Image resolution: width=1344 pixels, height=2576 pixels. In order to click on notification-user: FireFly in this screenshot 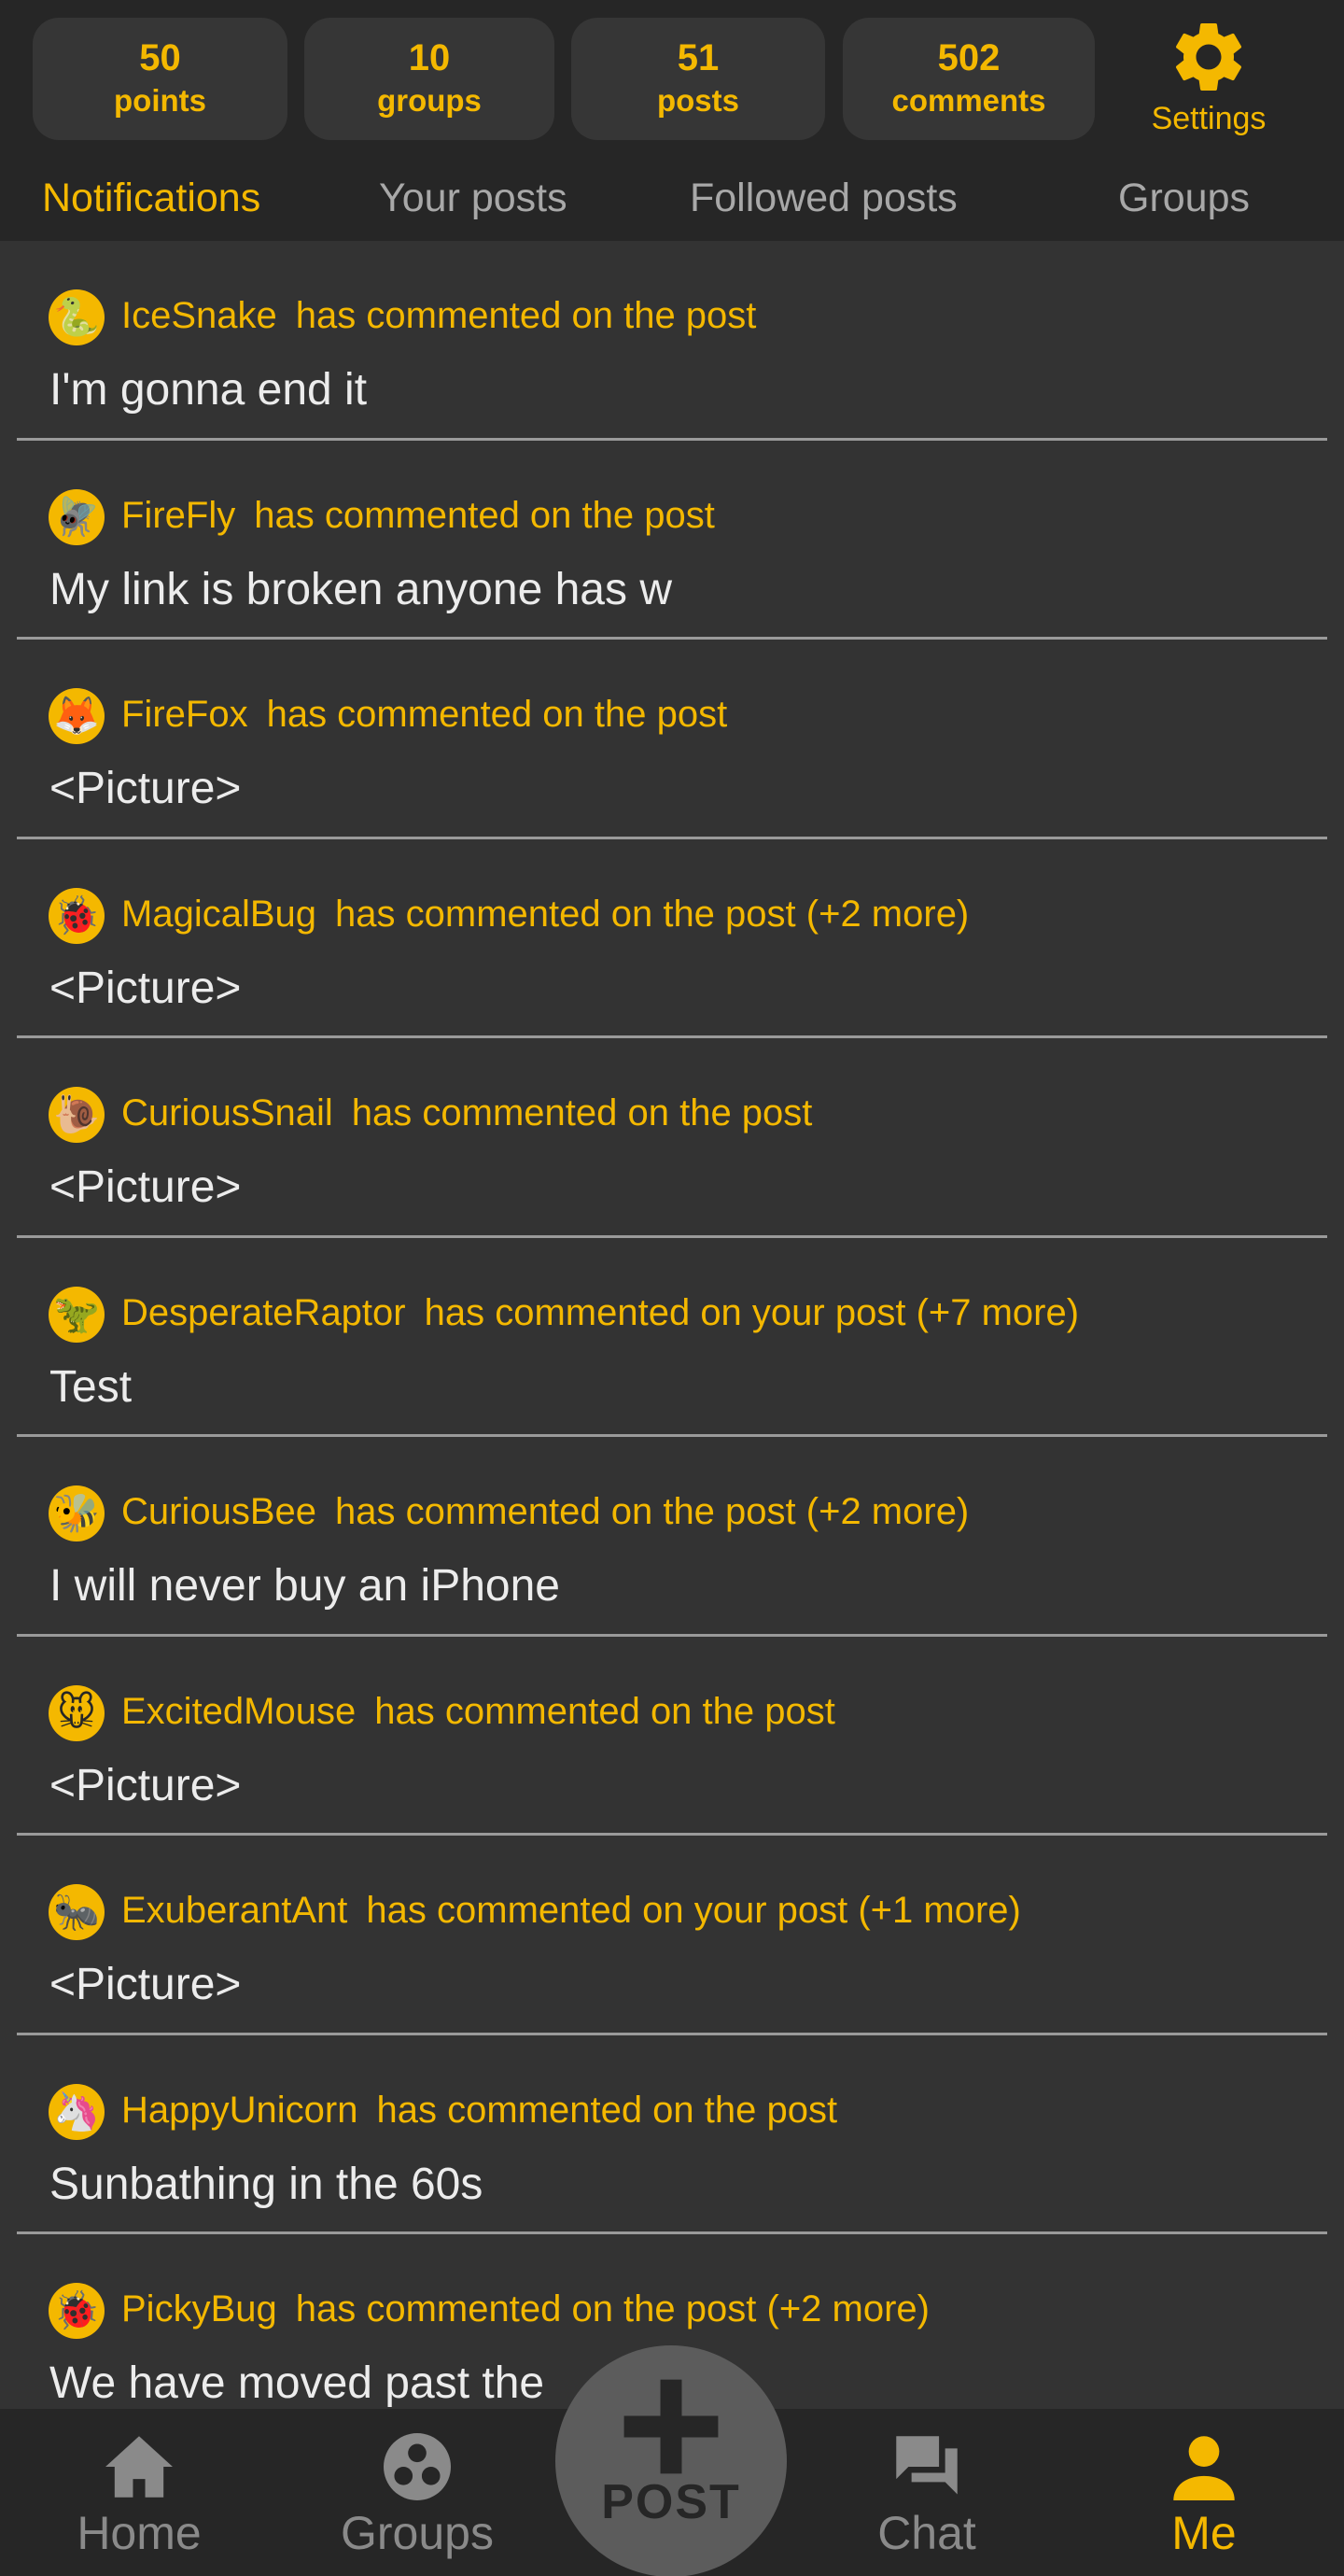, I will do `click(178, 516)`.